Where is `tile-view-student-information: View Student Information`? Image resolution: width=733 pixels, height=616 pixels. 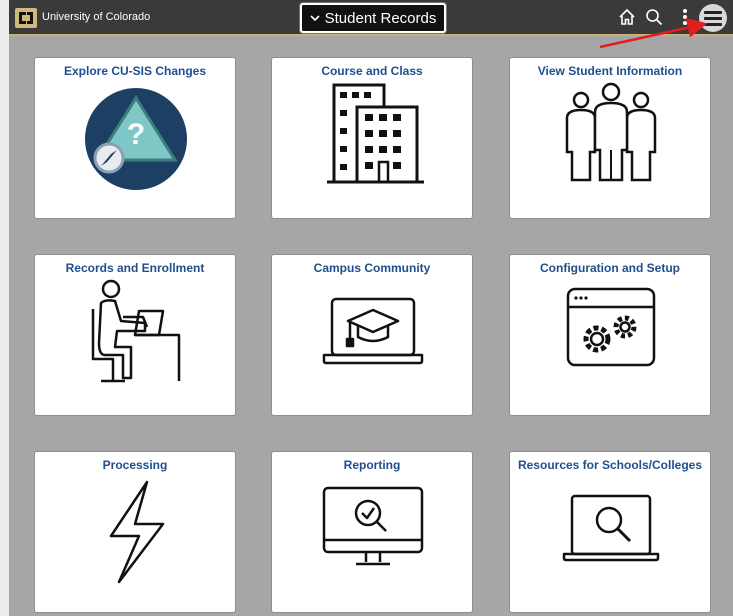
tile-view-student-information: View Student Information is located at coordinates (610, 138).